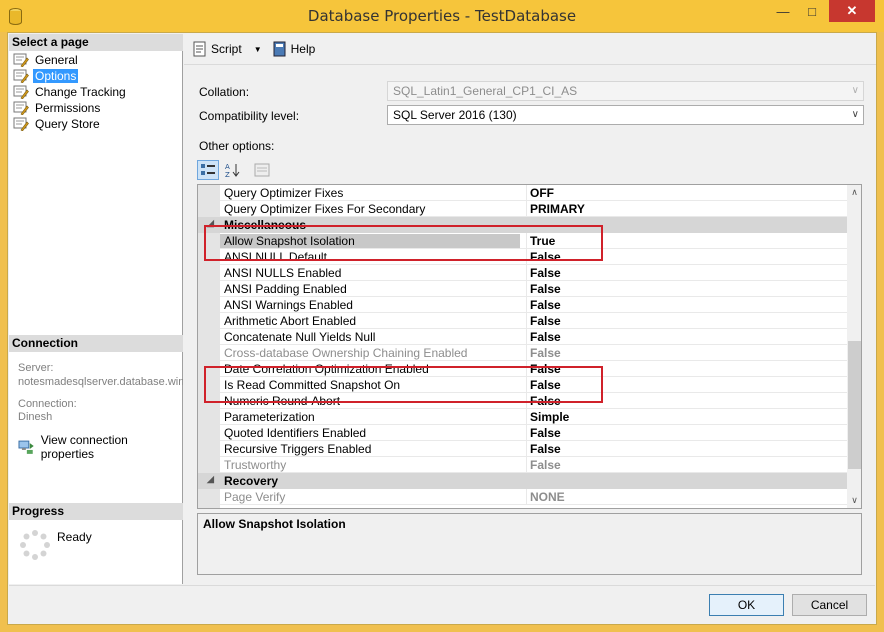 Image resolution: width=884 pixels, height=632 pixels. What do you see at coordinates (26, 447) in the screenshot?
I see `connection-properties-icon` at bounding box center [26, 447].